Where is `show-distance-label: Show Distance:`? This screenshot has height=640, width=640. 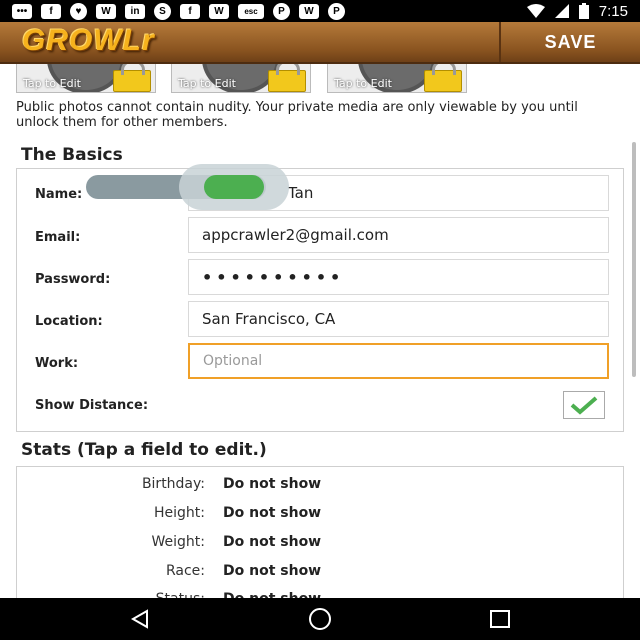 show-distance-label: Show Distance: is located at coordinates (92, 405).